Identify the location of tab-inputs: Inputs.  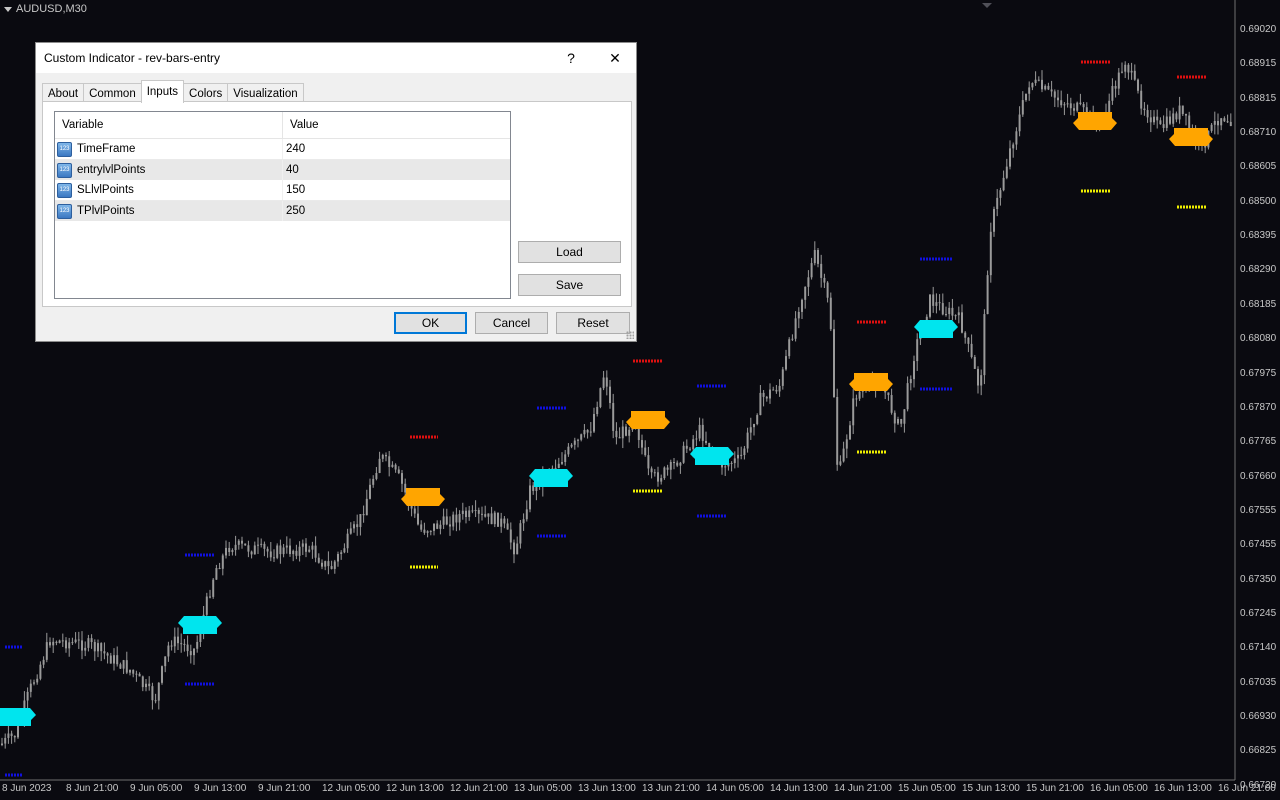
(162, 91).